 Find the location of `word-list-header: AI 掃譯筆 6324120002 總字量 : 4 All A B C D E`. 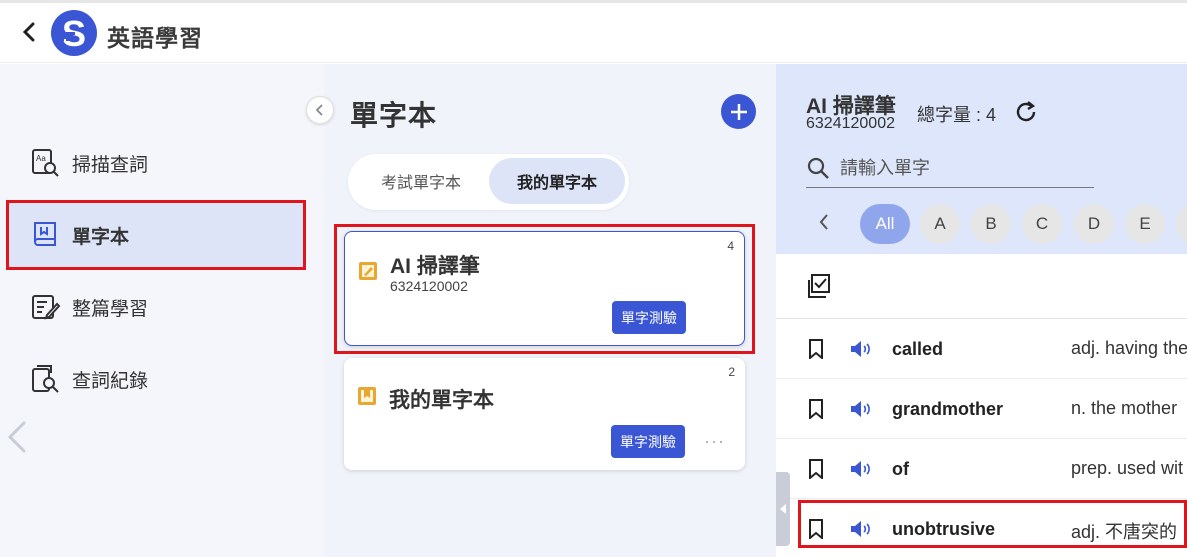

word-list-header: AI 掃譯筆 6324120002 總字量 : 4 All A B C D E is located at coordinates (981, 159).